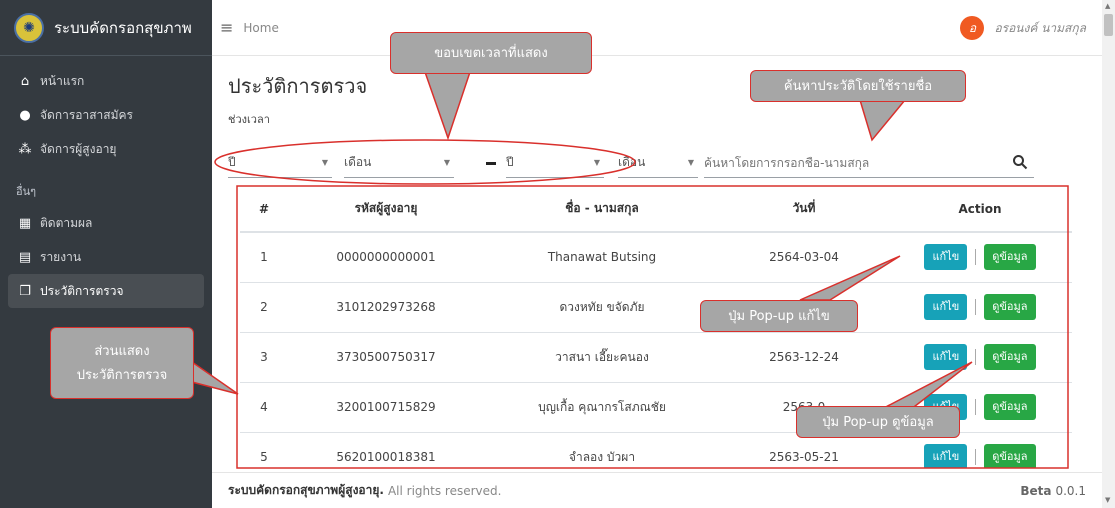 Image resolution: width=1115 pixels, height=508 pixels. I want to click on cell-no: 1, so click(264, 256).